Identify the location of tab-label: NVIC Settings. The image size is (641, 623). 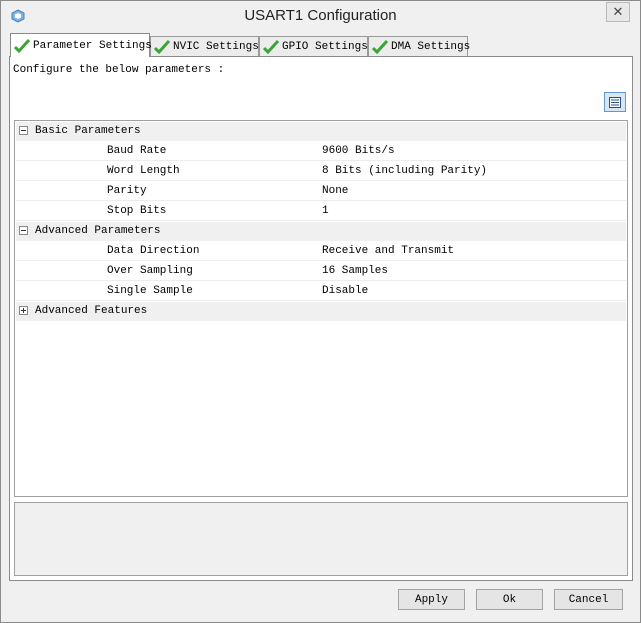
(216, 46).